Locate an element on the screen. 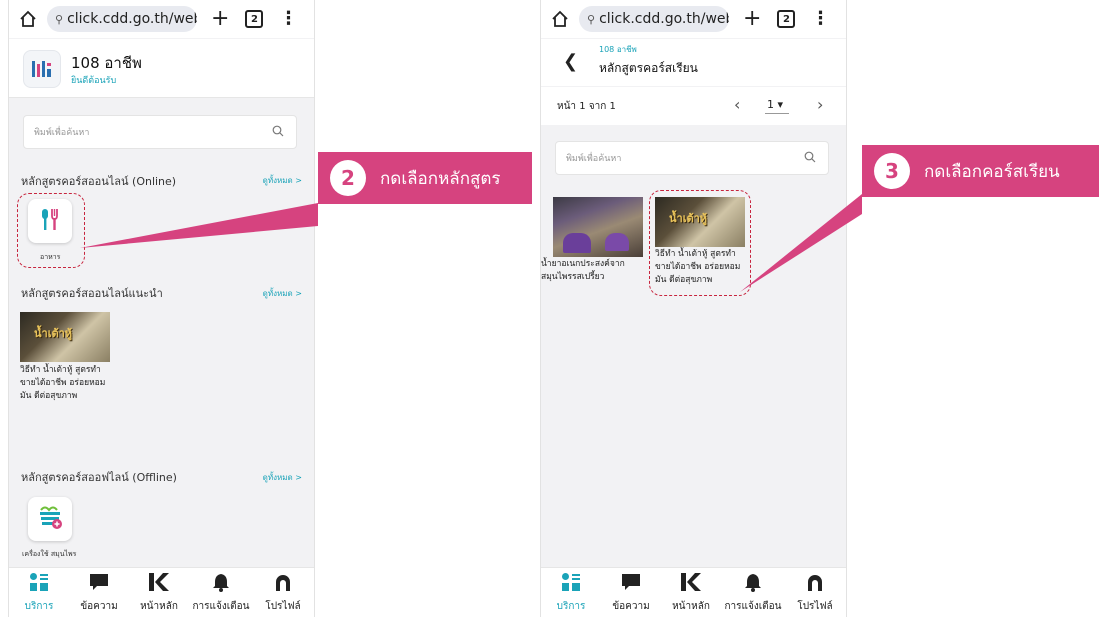 This screenshot has width=1101, height=617. page-title: หลักสูตรคอร์สเรียน is located at coordinates (648, 68).